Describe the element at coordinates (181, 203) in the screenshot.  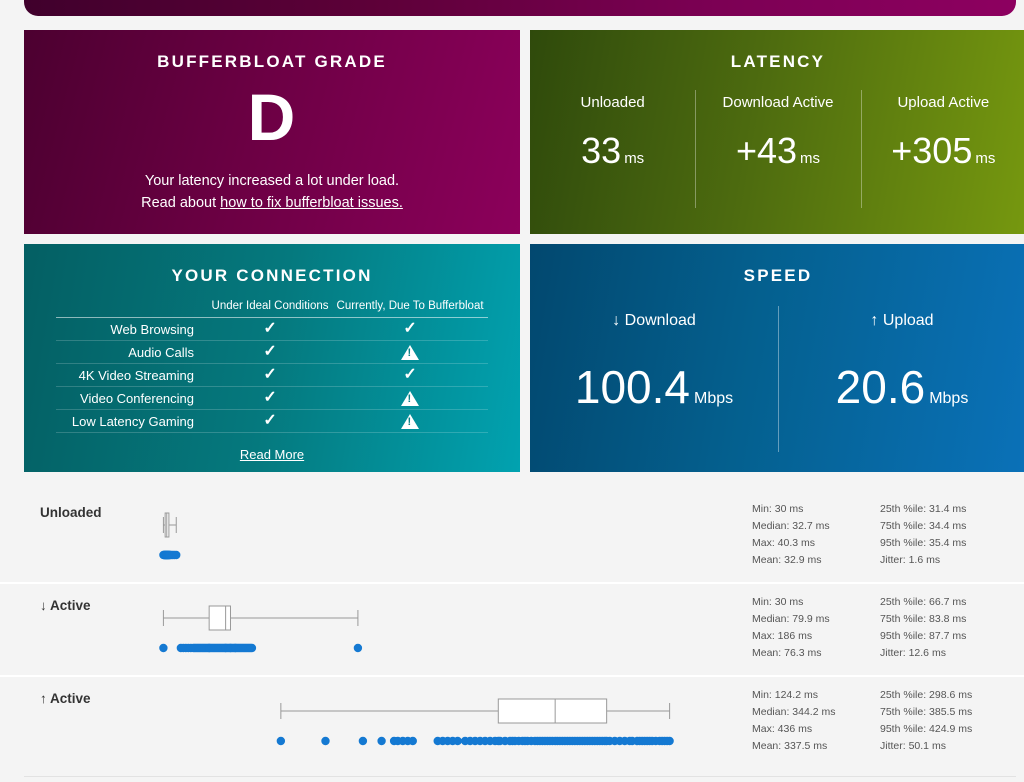
I see `grade-readabout-prefix: Read about` at that location.